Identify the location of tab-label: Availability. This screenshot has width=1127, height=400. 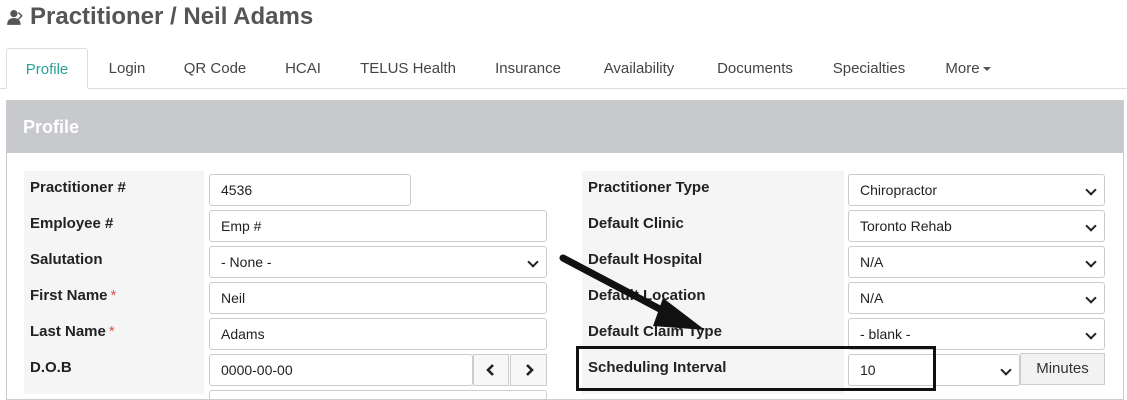
(639, 68).